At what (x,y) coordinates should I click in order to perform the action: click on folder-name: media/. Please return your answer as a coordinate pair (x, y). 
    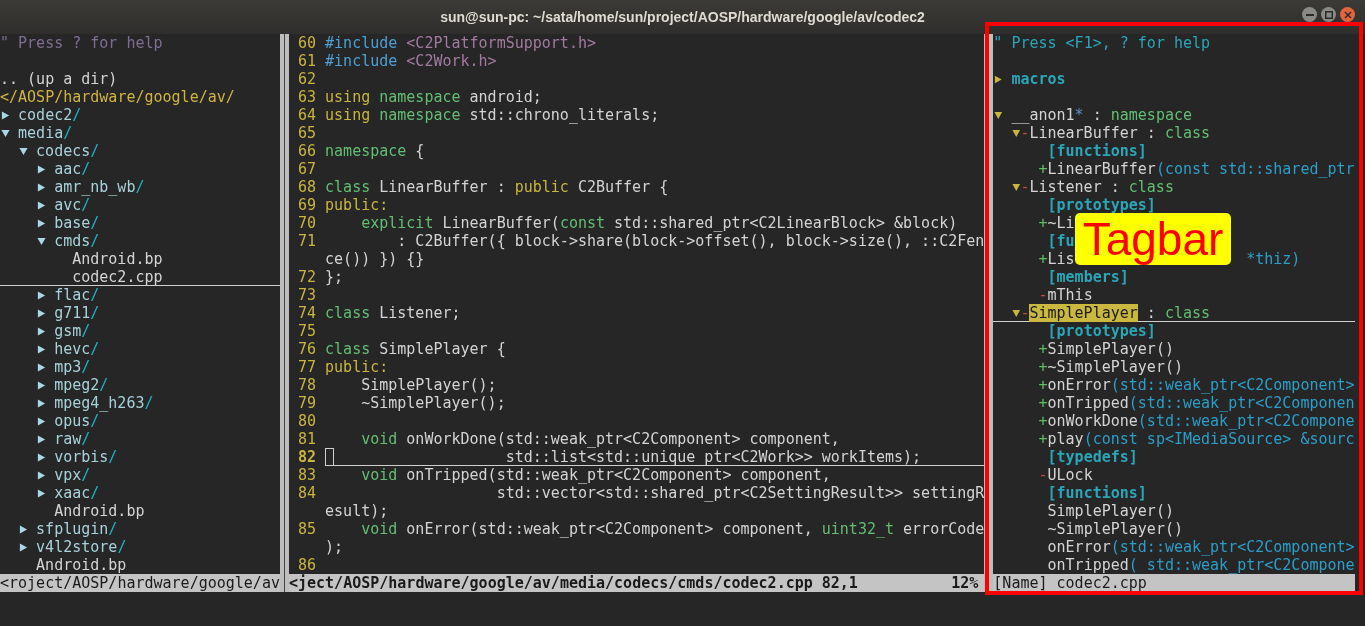
    Looking at the image, I should click on (45, 133).